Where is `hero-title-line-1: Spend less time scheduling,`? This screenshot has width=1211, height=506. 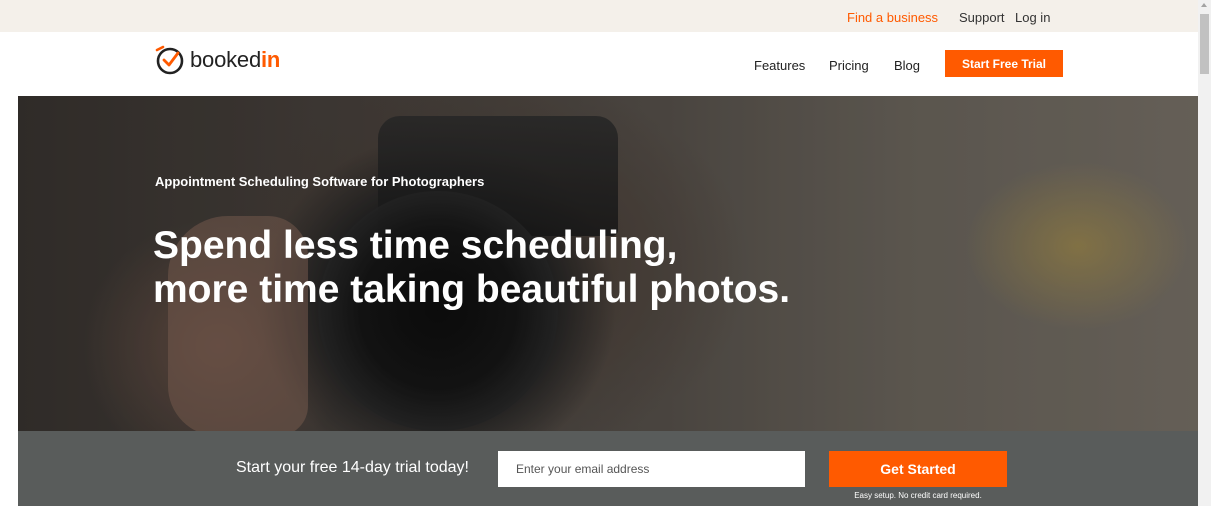 hero-title-line-1: Spend less time scheduling, is located at coordinates (415, 245).